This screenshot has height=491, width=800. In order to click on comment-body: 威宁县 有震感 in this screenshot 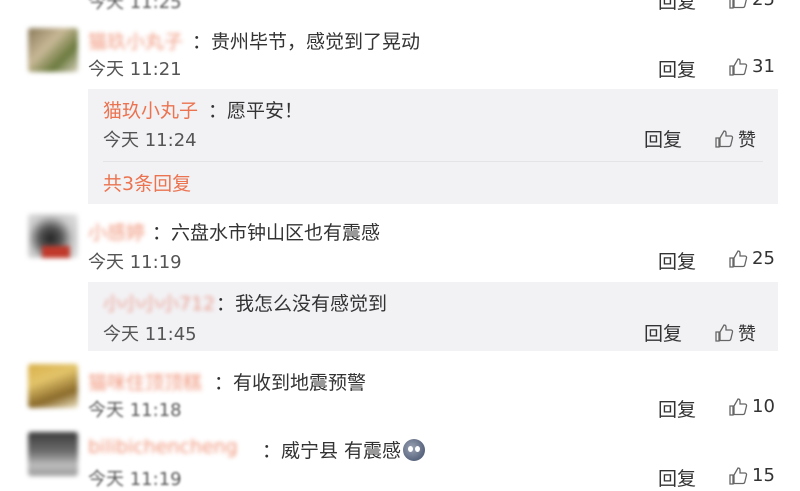, I will do `click(341, 451)`.